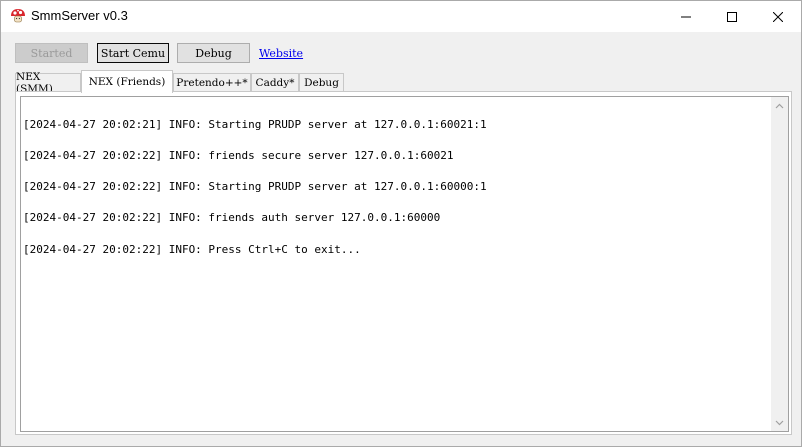 This screenshot has height=447, width=802. I want to click on vertical-scrollbar, so click(779, 264).